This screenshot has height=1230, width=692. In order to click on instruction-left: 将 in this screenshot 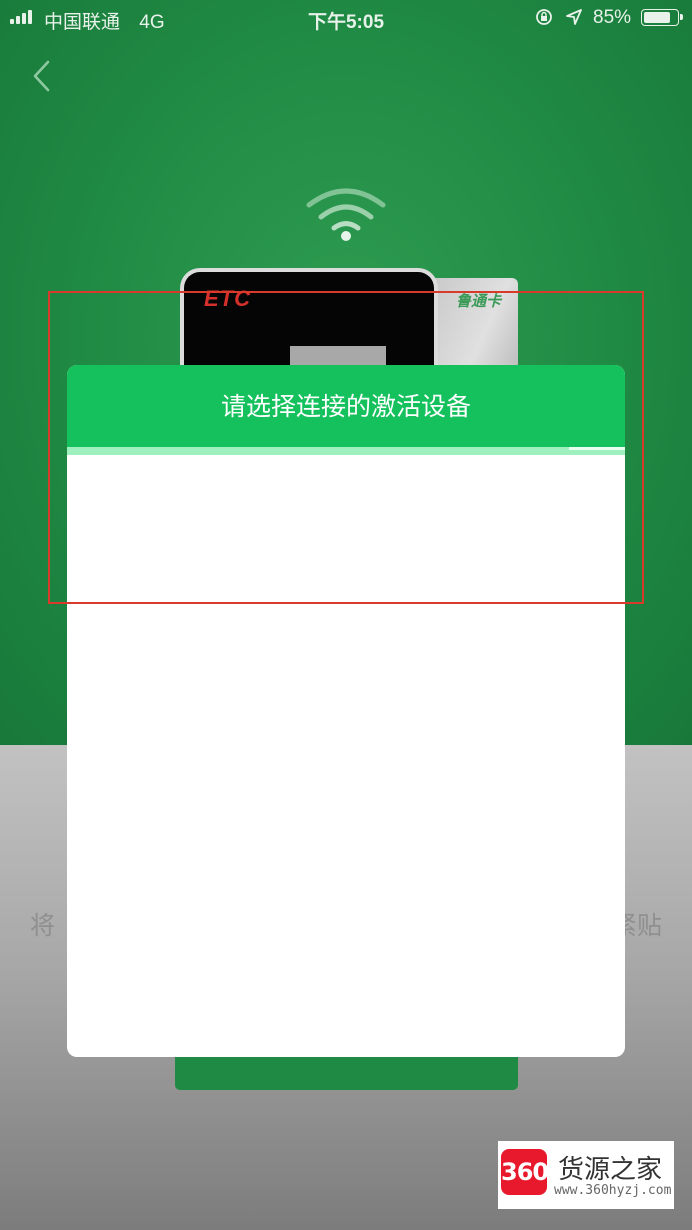, I will do `click(43, 926)`.